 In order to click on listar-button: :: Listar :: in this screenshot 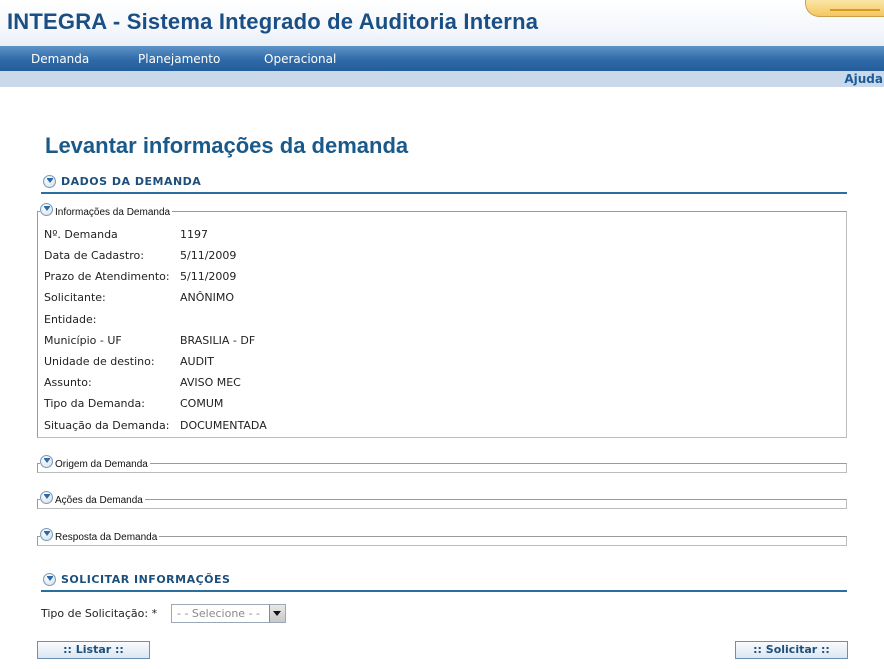, I will do `click(93, 650)`.